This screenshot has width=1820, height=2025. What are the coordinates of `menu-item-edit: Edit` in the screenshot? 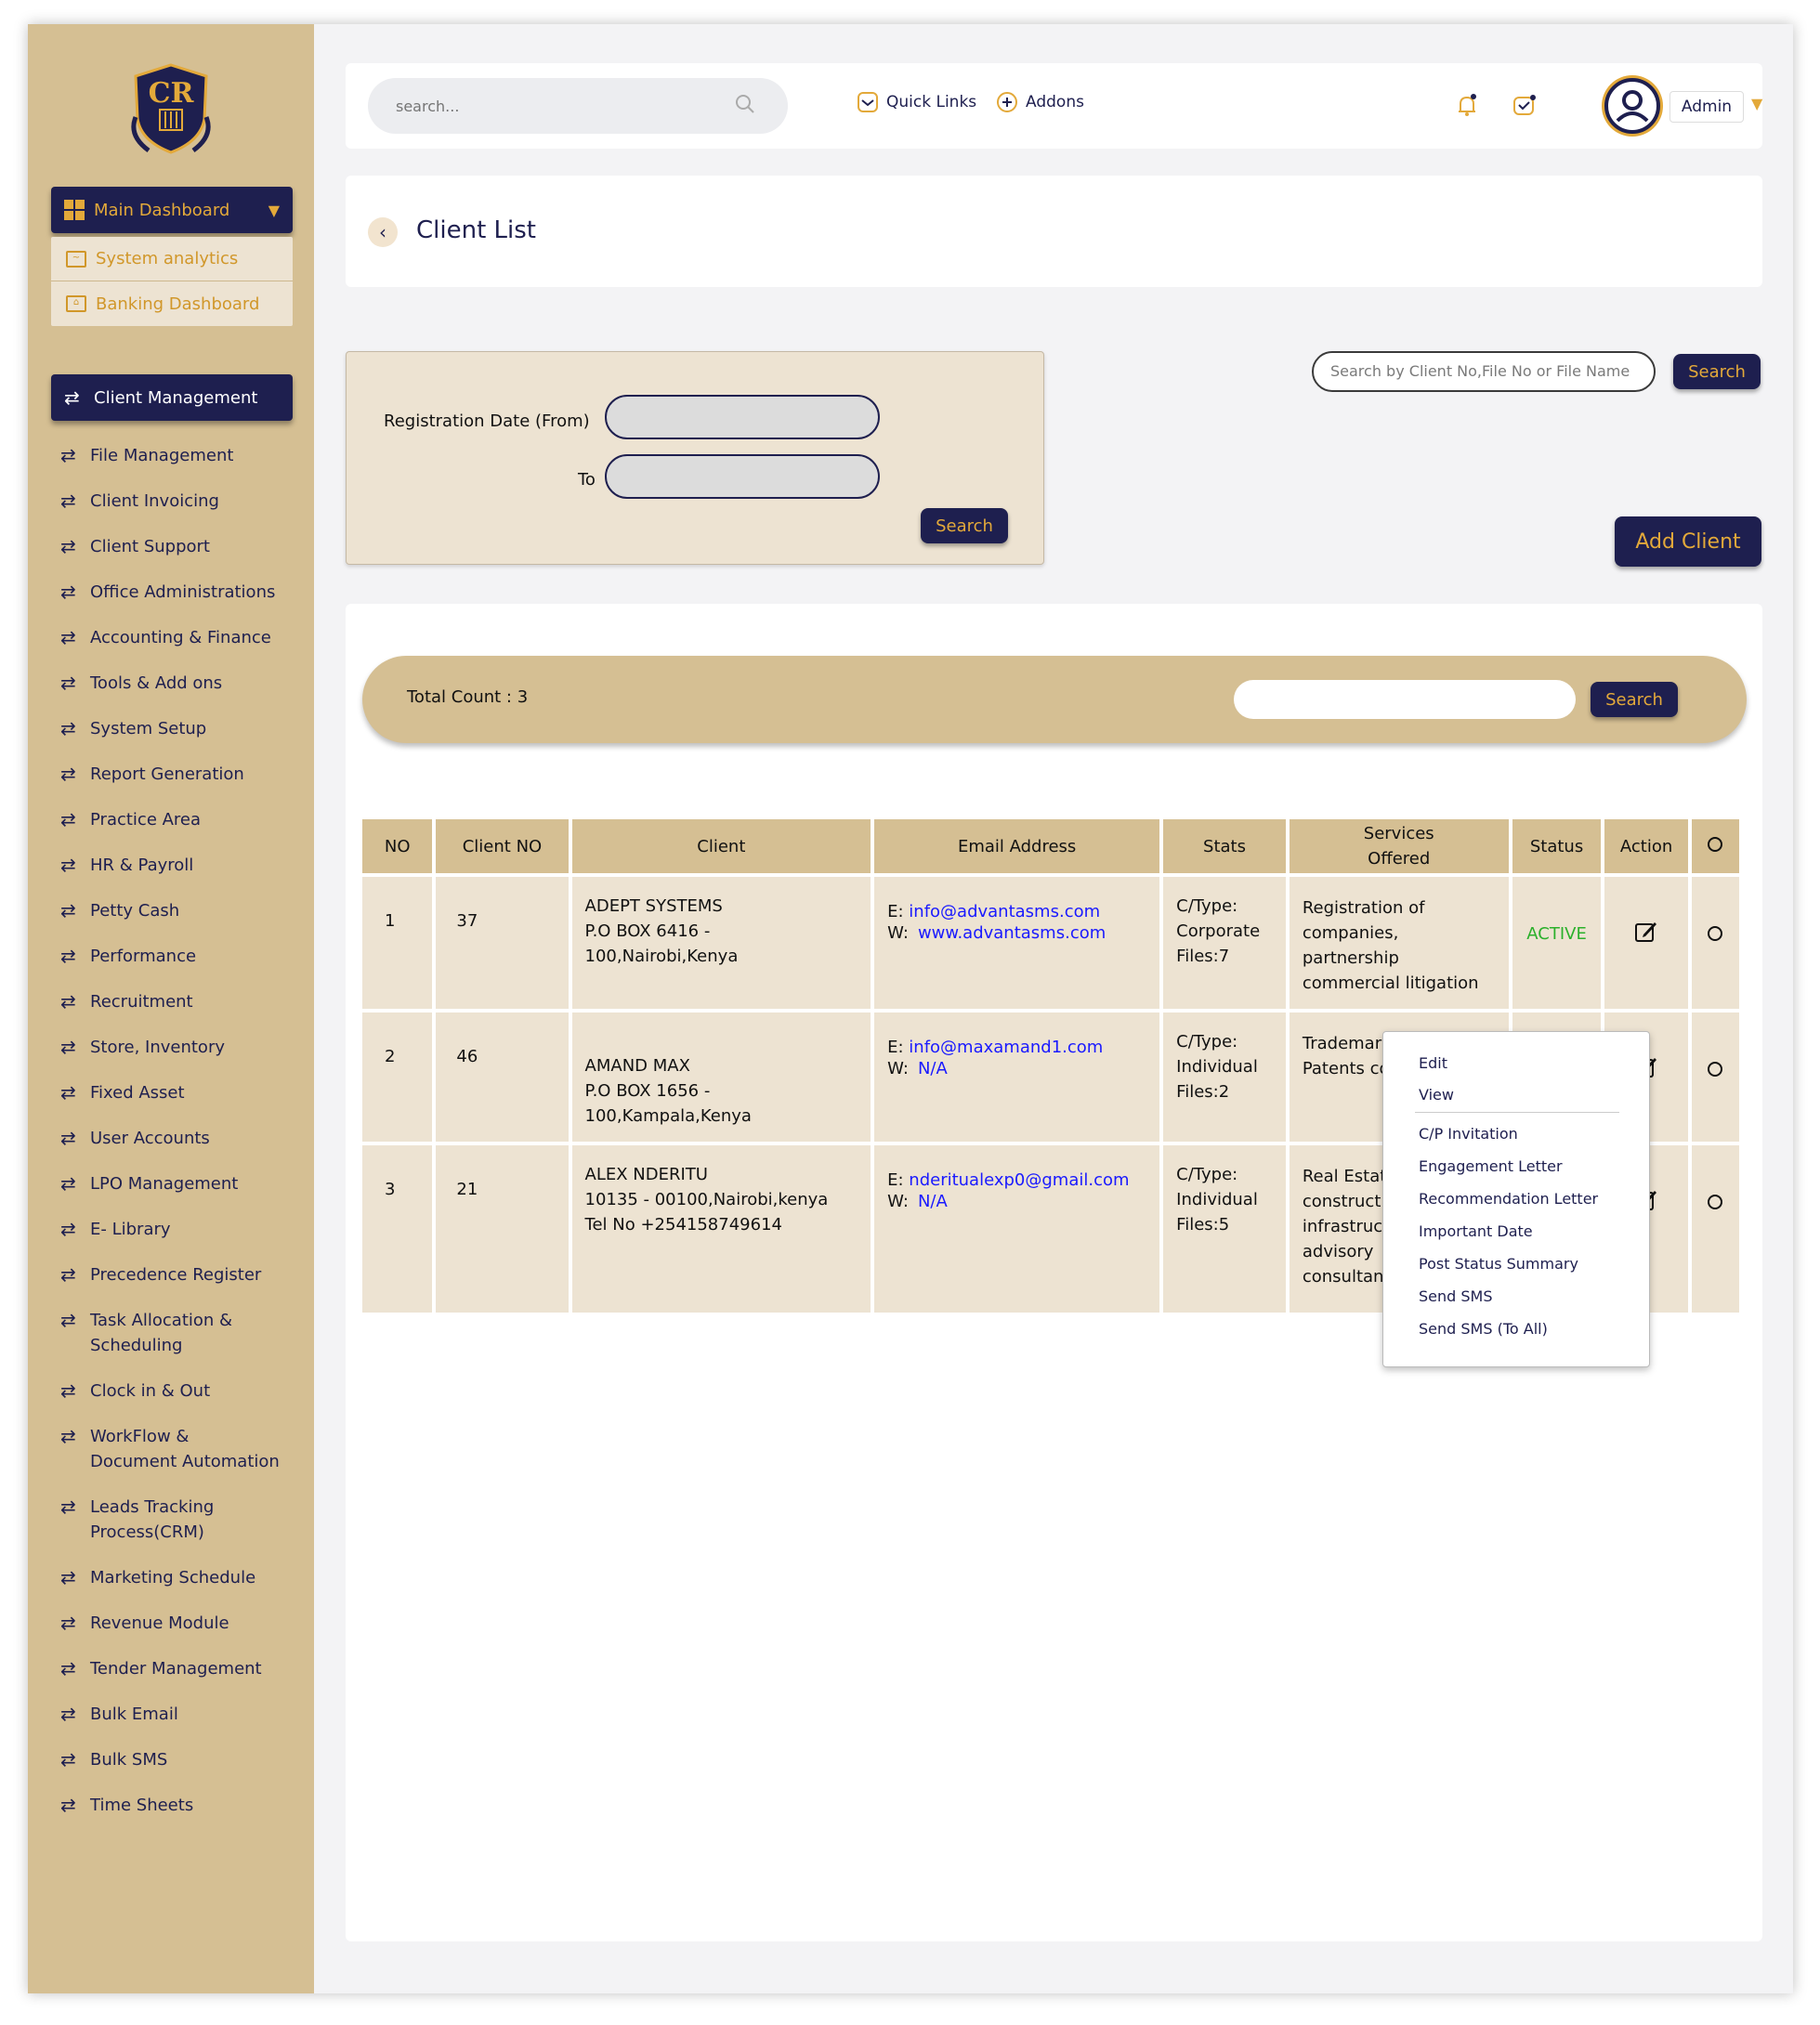 It's located at (1433, 1063).